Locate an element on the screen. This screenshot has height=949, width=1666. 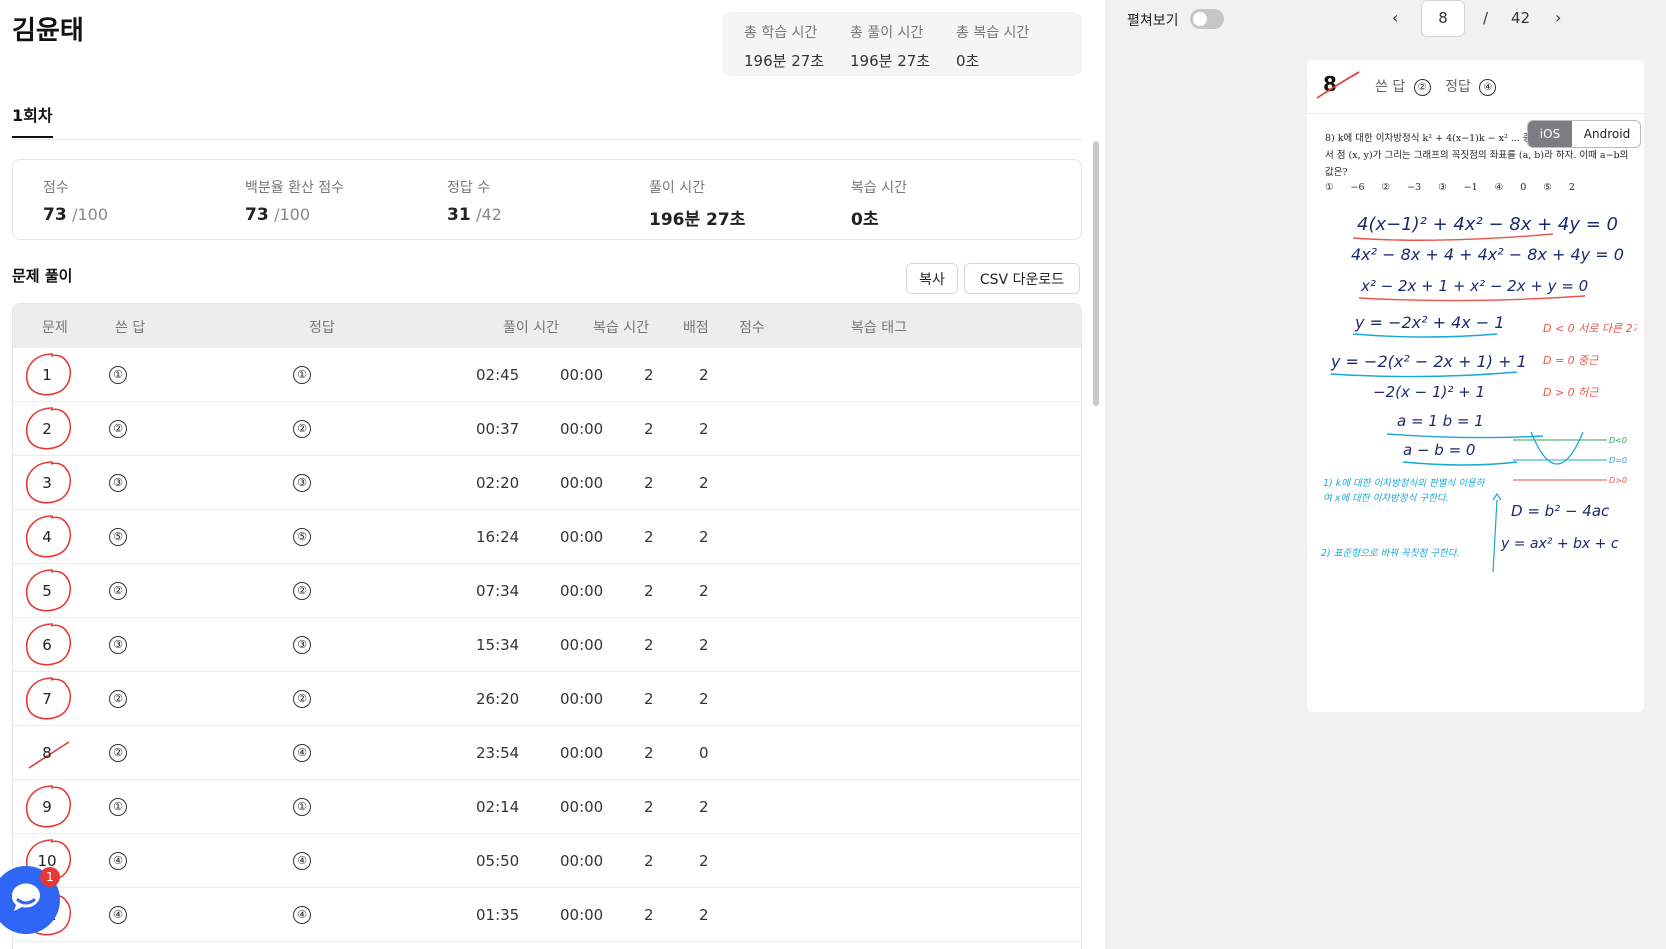
table-row: 7 ② ② 26:20 00:00 2 2 is located at coordinates (547, 699).